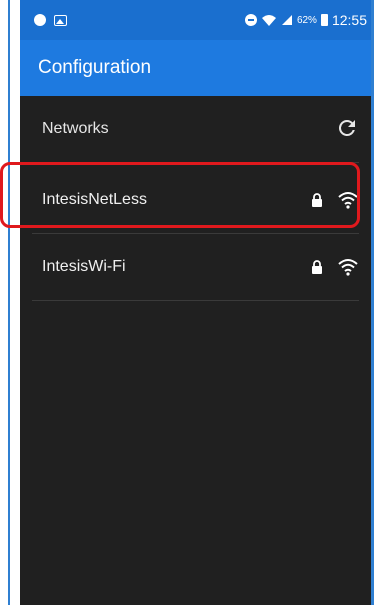 This screenshot has width=374, height=605. I want to click on battery-icon, so click(324, 20).